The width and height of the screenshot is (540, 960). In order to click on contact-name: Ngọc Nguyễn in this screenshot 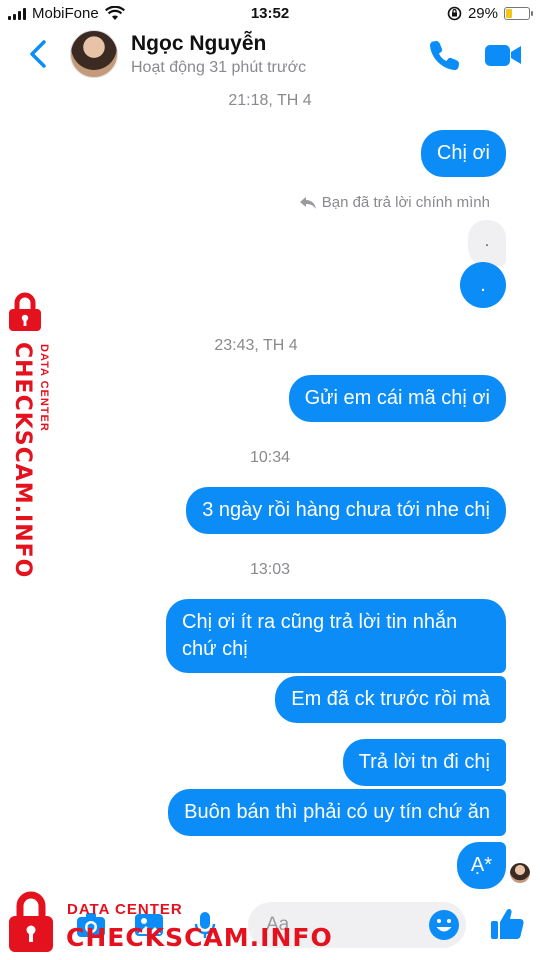, I will do `click(198, 44)`.